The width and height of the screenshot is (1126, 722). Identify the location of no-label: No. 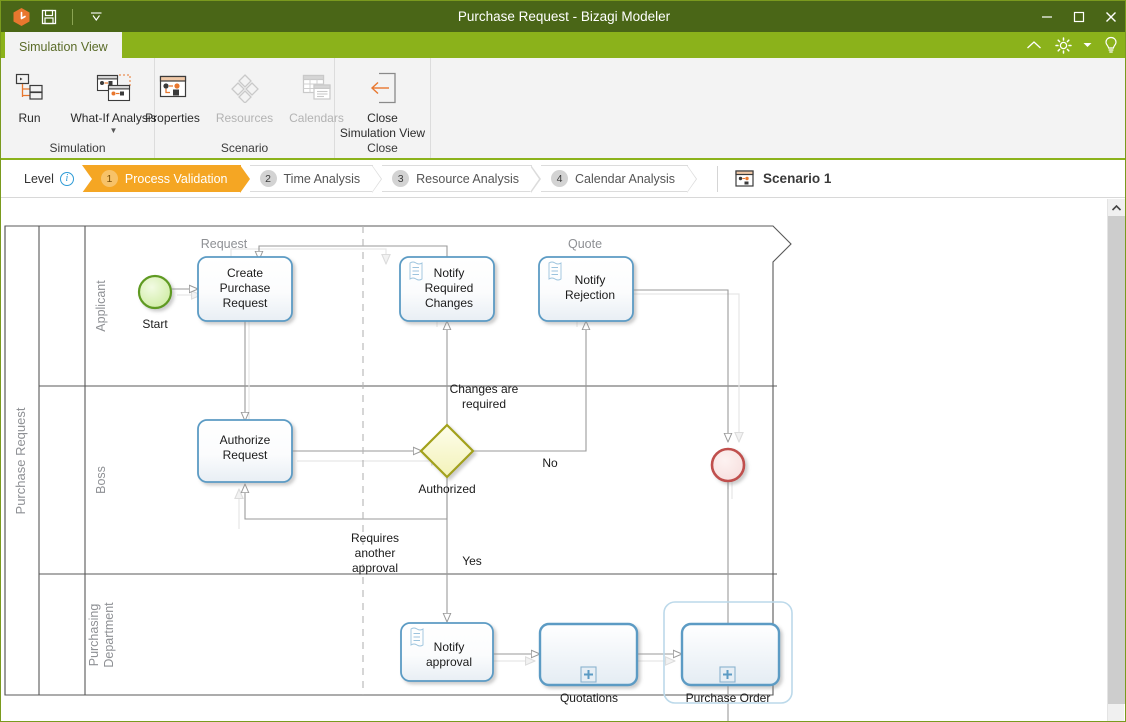
(550, 463).